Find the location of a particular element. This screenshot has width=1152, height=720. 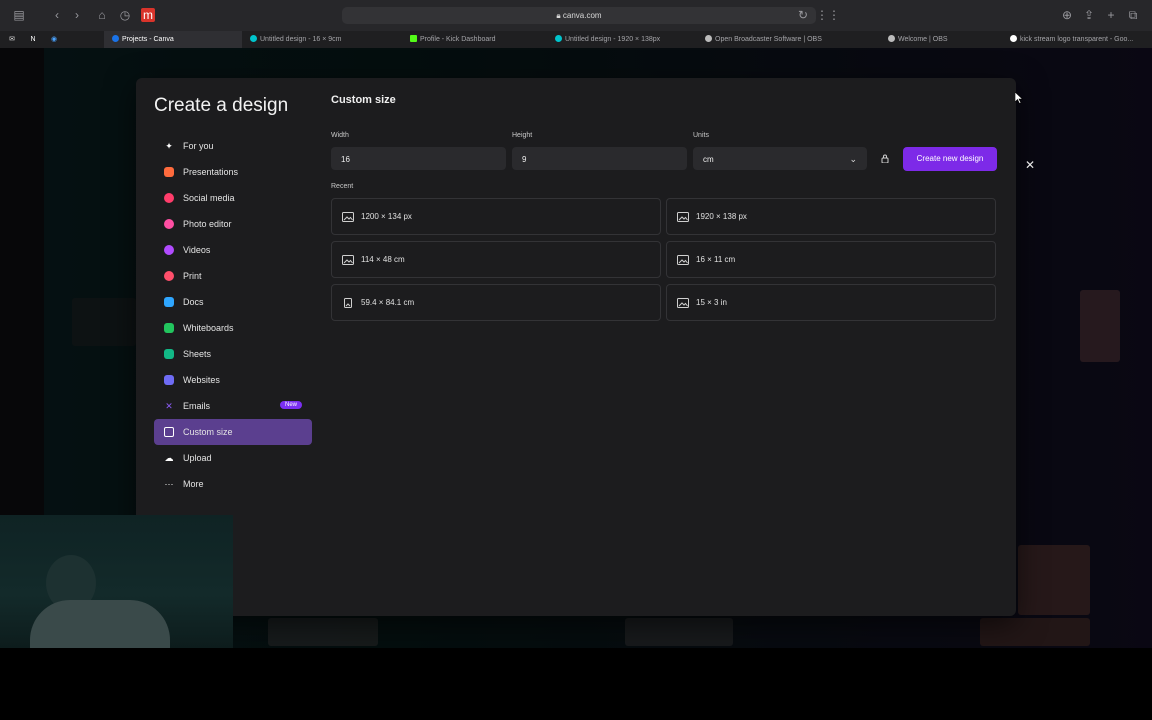

nav-item-custom-size: Custom size is located at coordinates (233, 432).